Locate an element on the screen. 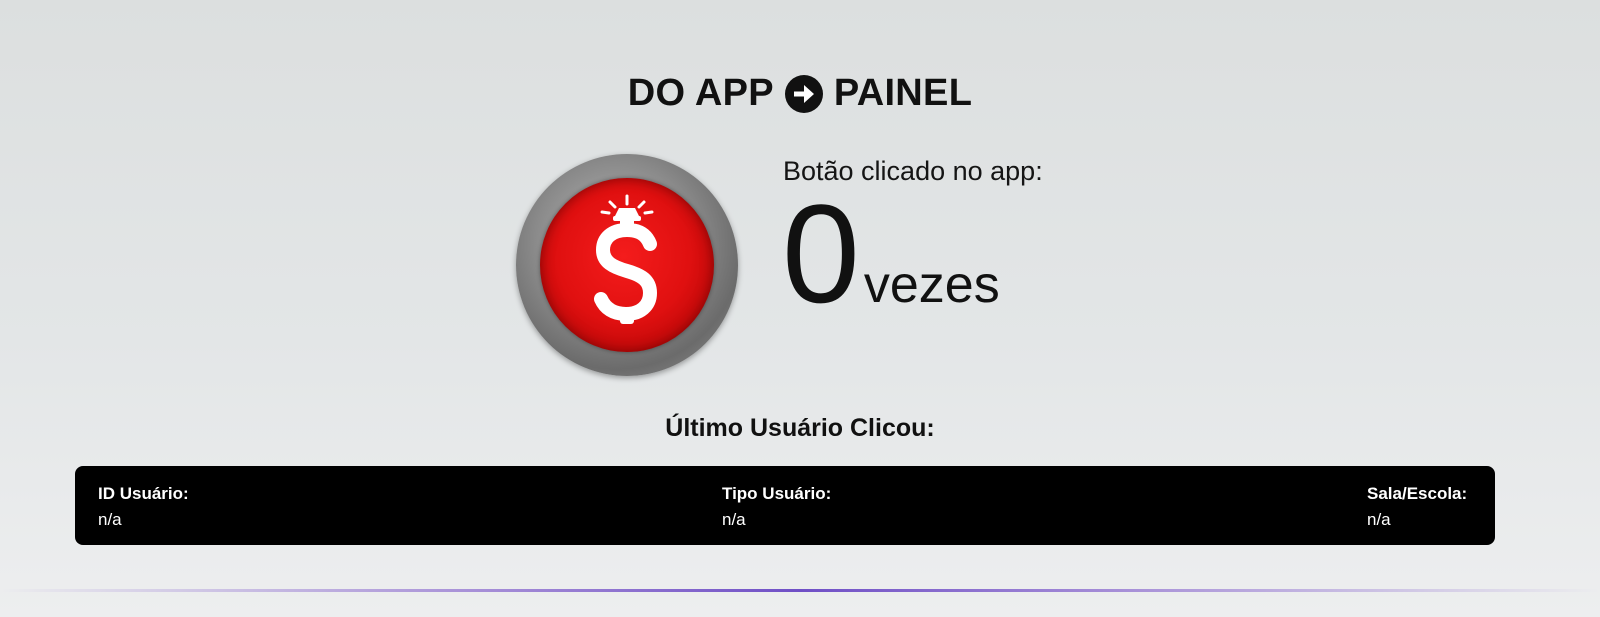  click-button-face is located at coordinates (627, 265).